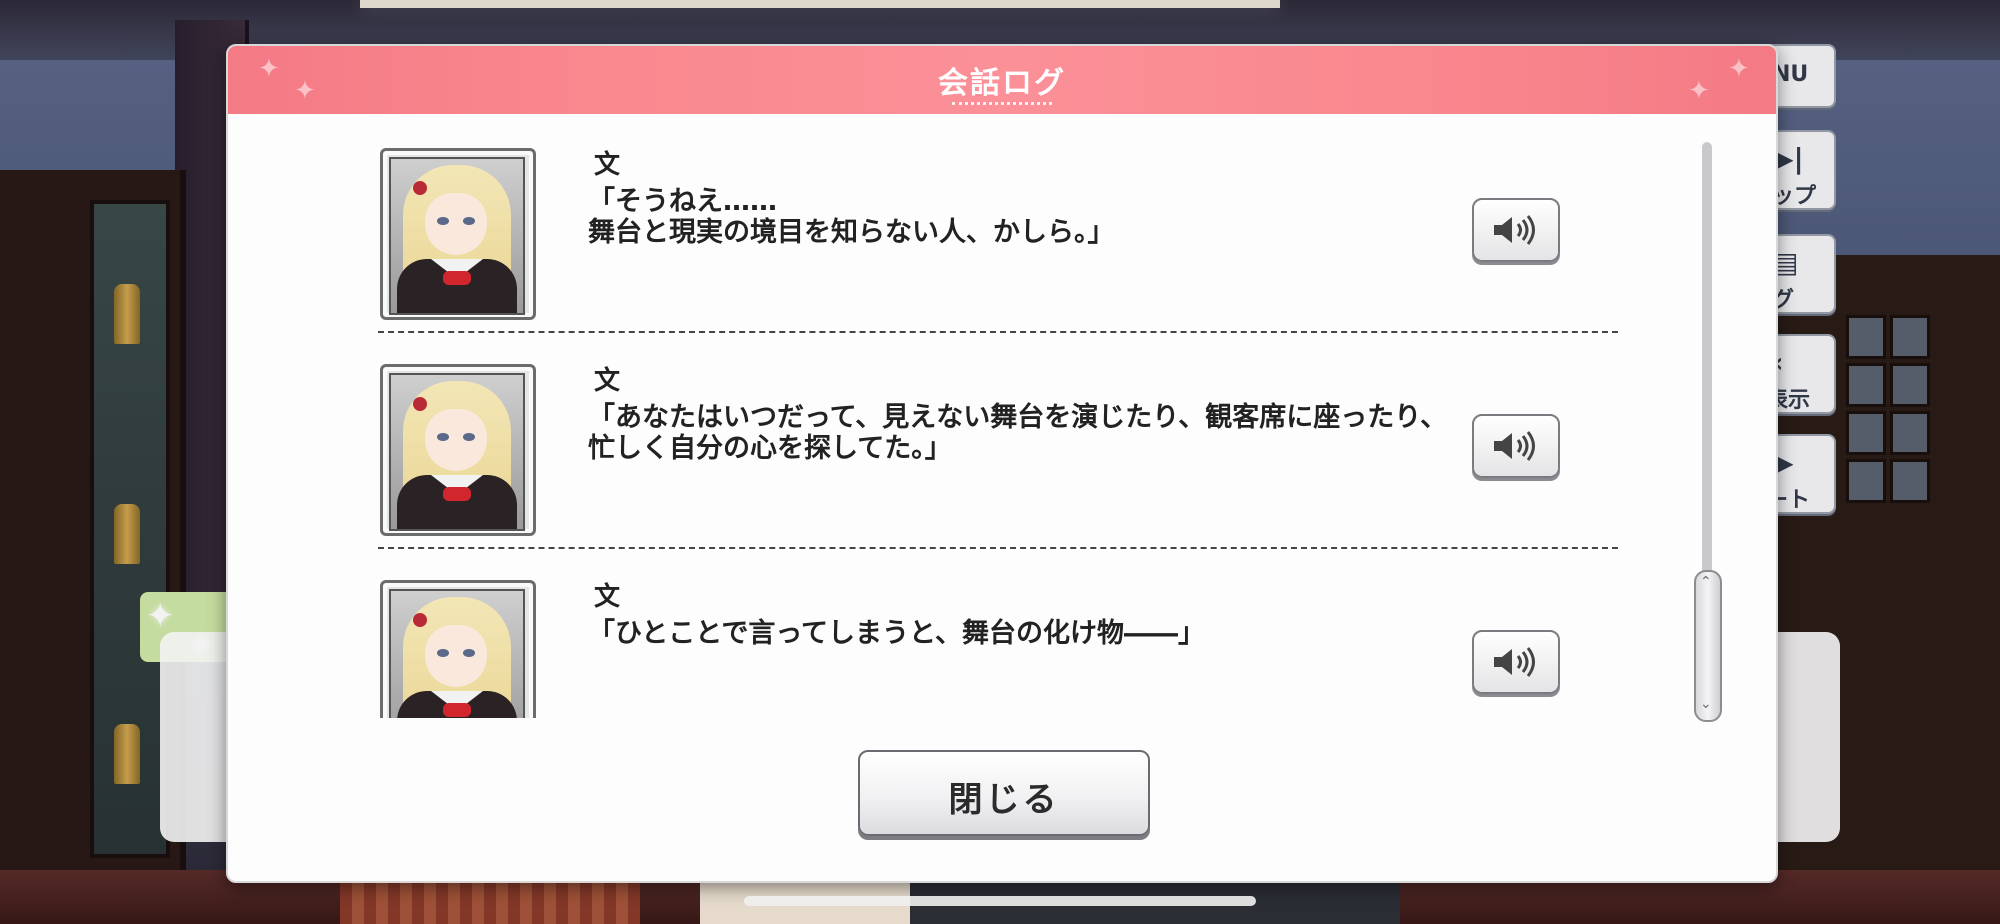 This screenshot has width=2000, height=924. What do you see at coordinates (1004, 800) in the screenshot?
I see `close-label: 閉じる` at bounding box center [1004, 800].